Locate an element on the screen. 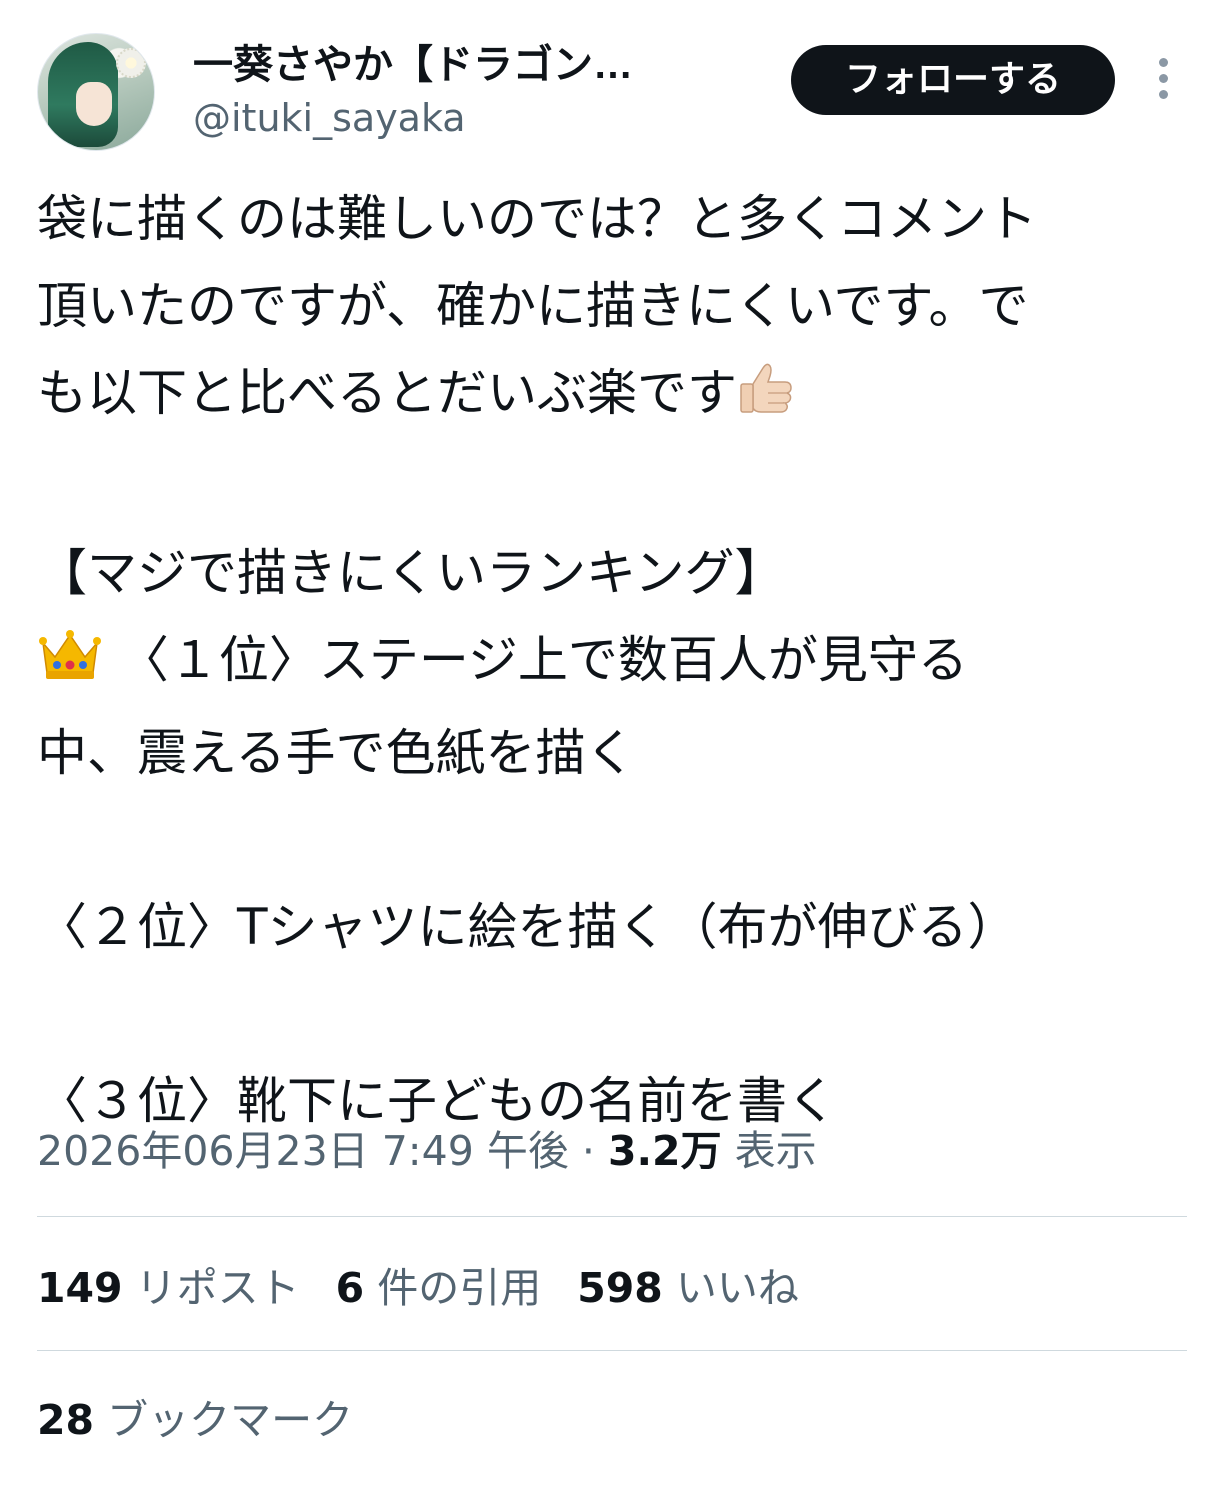  thumbs-up-emoji is located at coordinates (766, 399).